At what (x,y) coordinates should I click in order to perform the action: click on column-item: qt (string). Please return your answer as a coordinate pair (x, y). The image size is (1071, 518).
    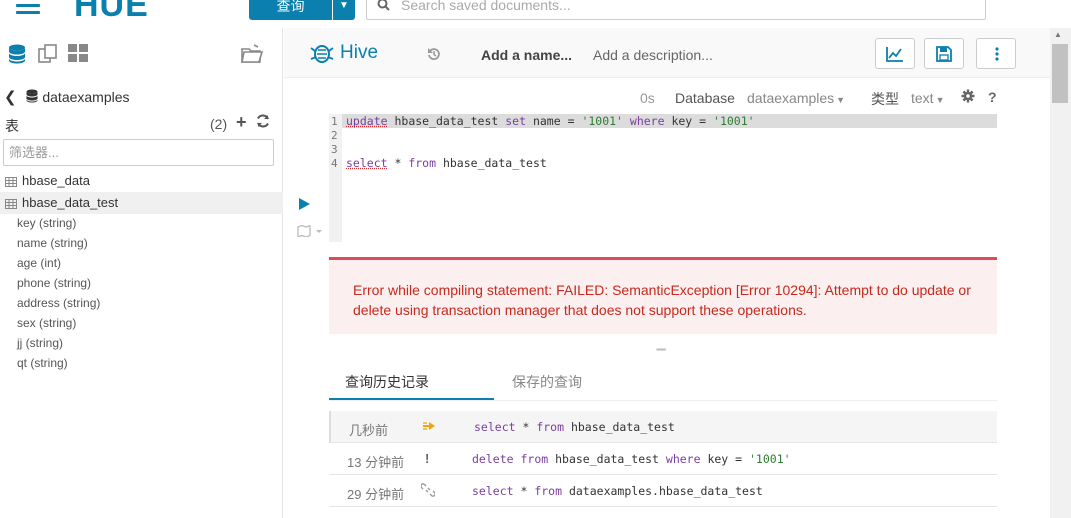
    Looking at the image, I should click on (42, 363).